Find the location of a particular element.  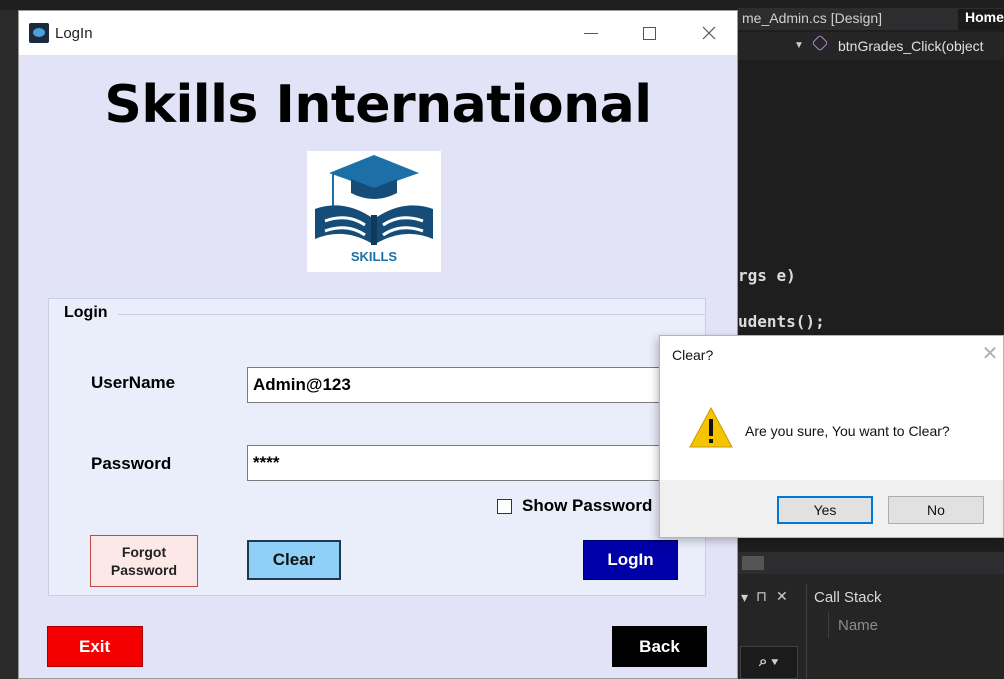

minimize-icon is located at coordinates (591, 33).